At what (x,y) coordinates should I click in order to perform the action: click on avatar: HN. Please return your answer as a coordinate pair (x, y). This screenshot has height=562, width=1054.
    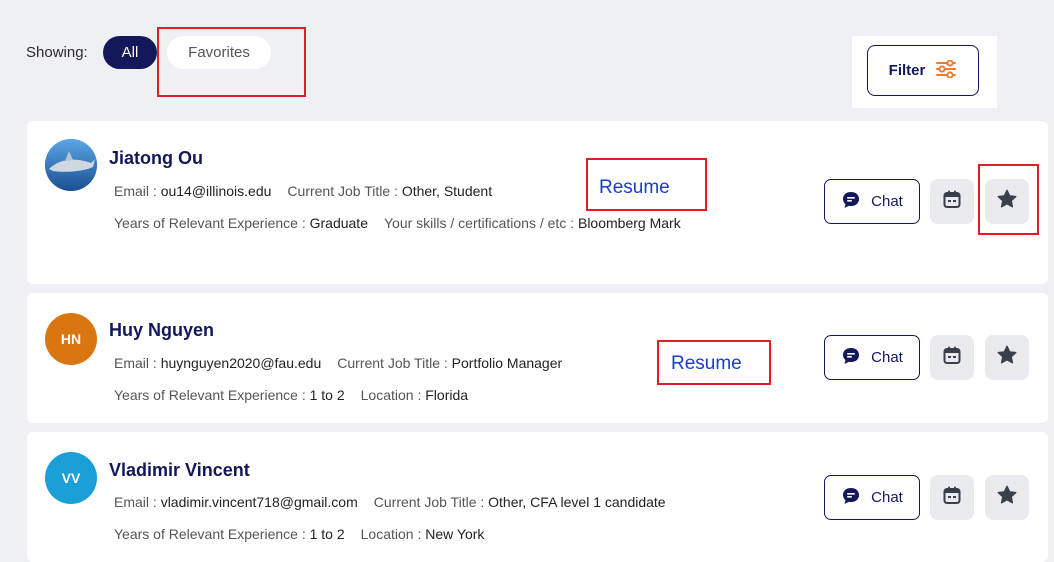
    Looking at the image, I should click on (71, 339).